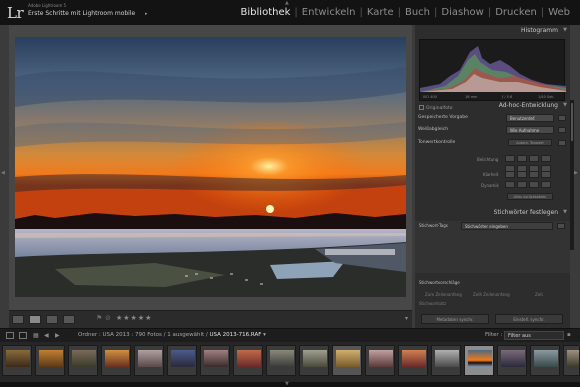  What do you see at coordinates (35, 319) in the screenshot?
I see `loupe-view-button` at bounding box center [35, 319].